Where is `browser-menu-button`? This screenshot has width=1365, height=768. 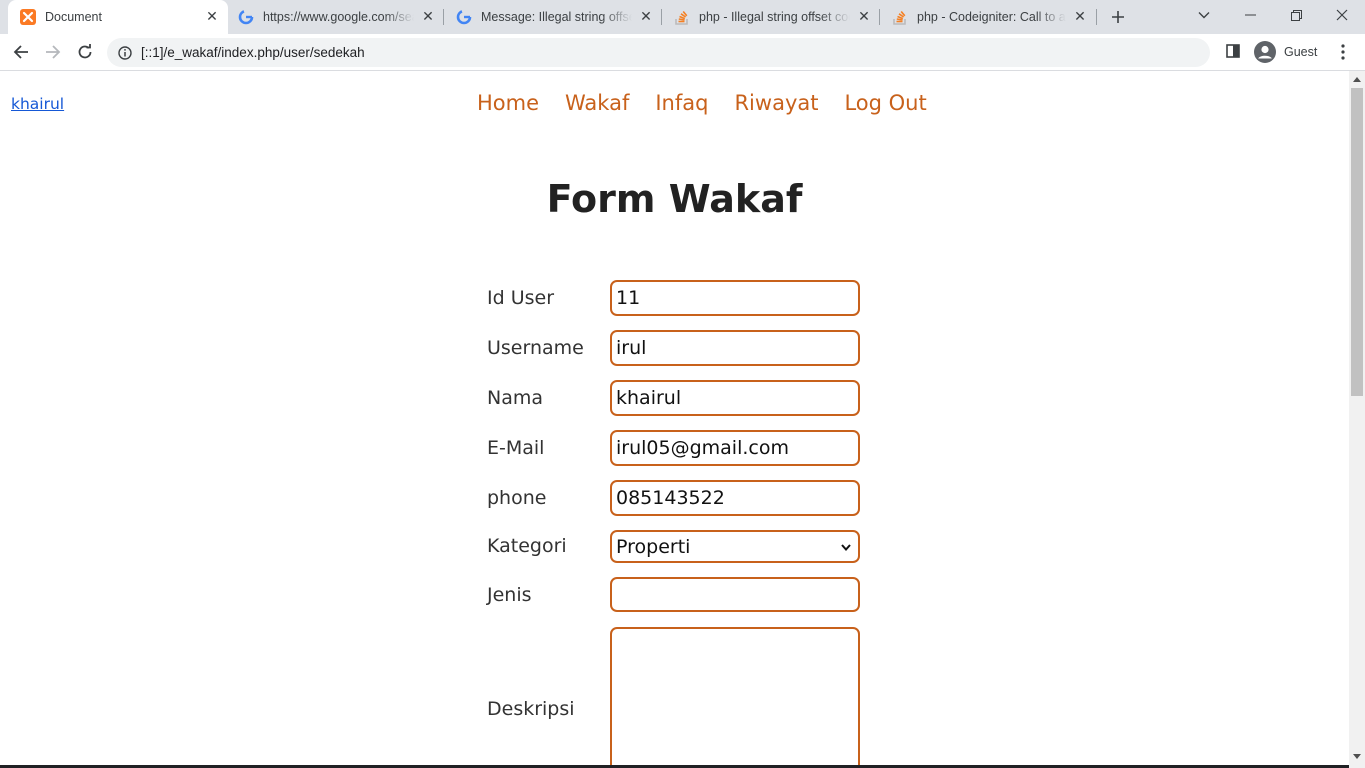
browser-menu-button is located at coordinates (1343, 52).